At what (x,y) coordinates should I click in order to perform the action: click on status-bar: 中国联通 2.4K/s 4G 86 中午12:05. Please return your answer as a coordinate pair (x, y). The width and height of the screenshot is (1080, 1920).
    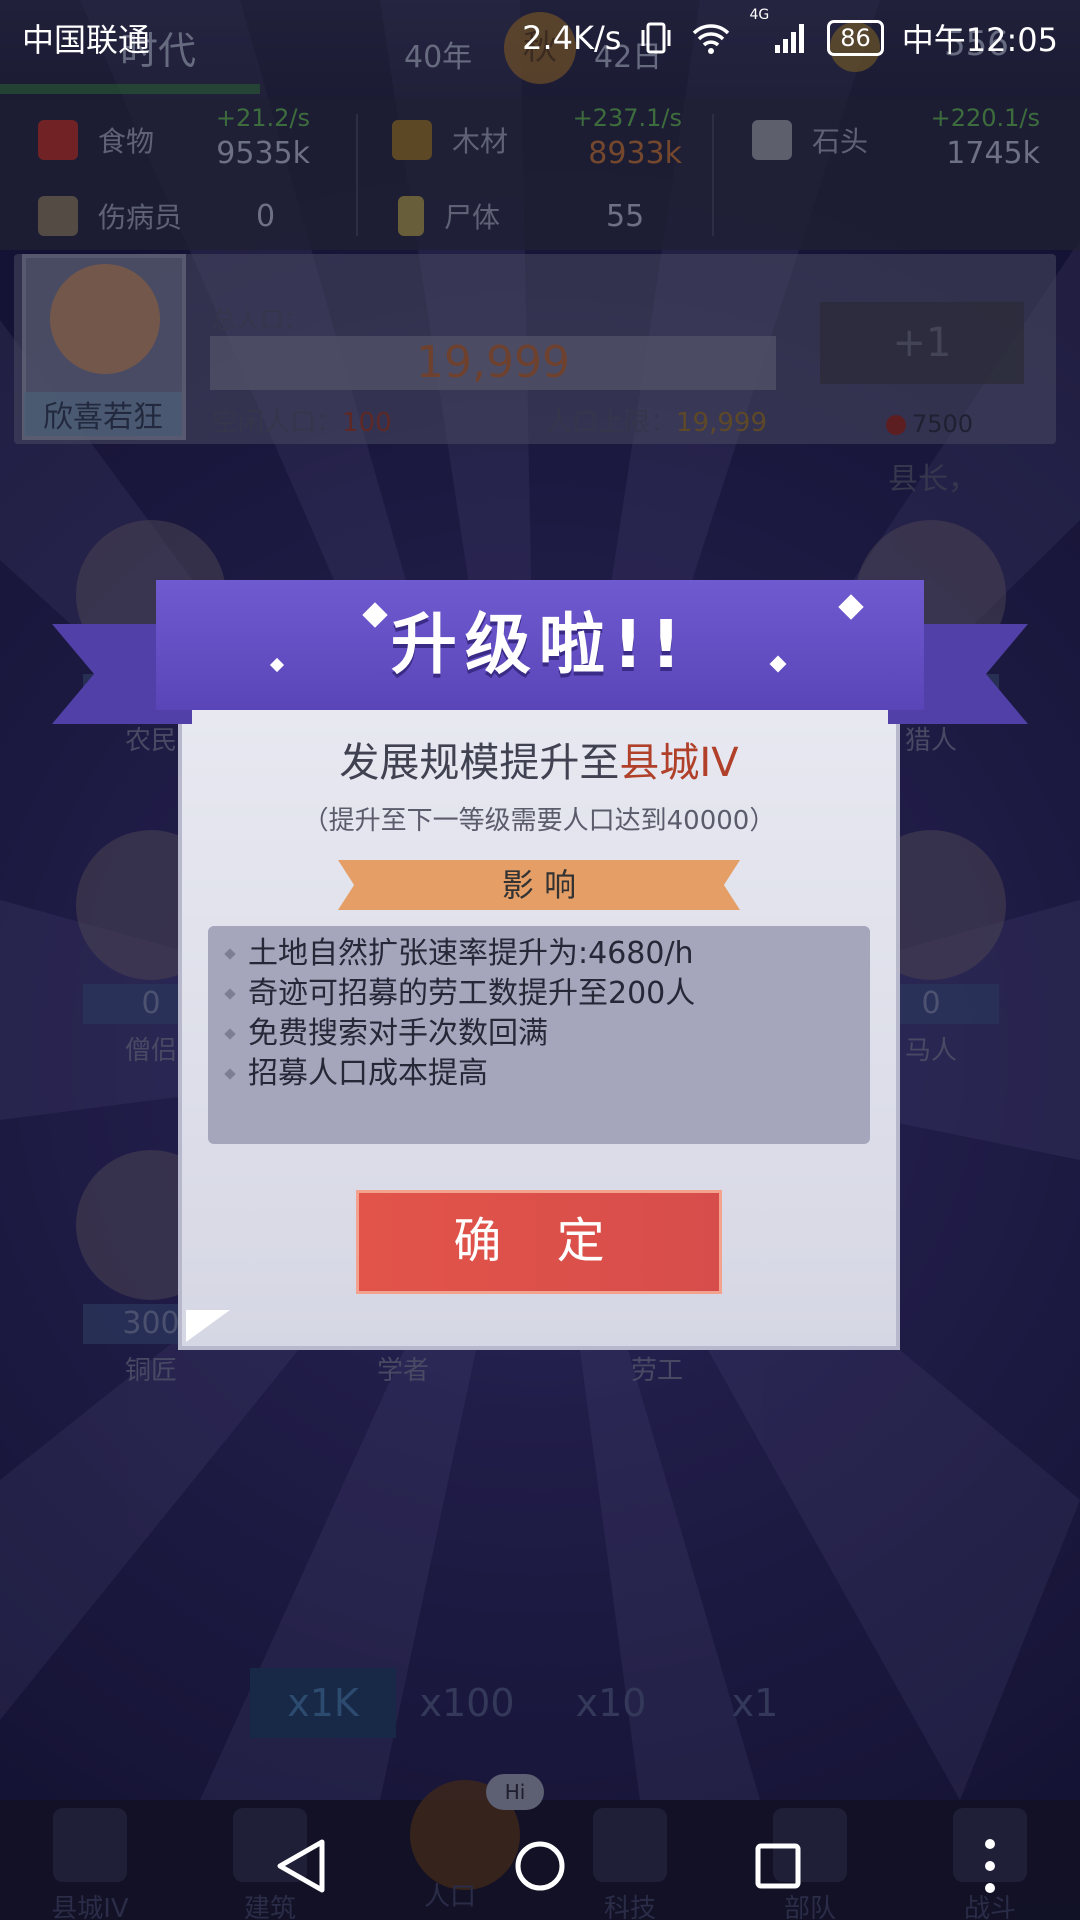
    Looking at the image, I should click on (540, 38).